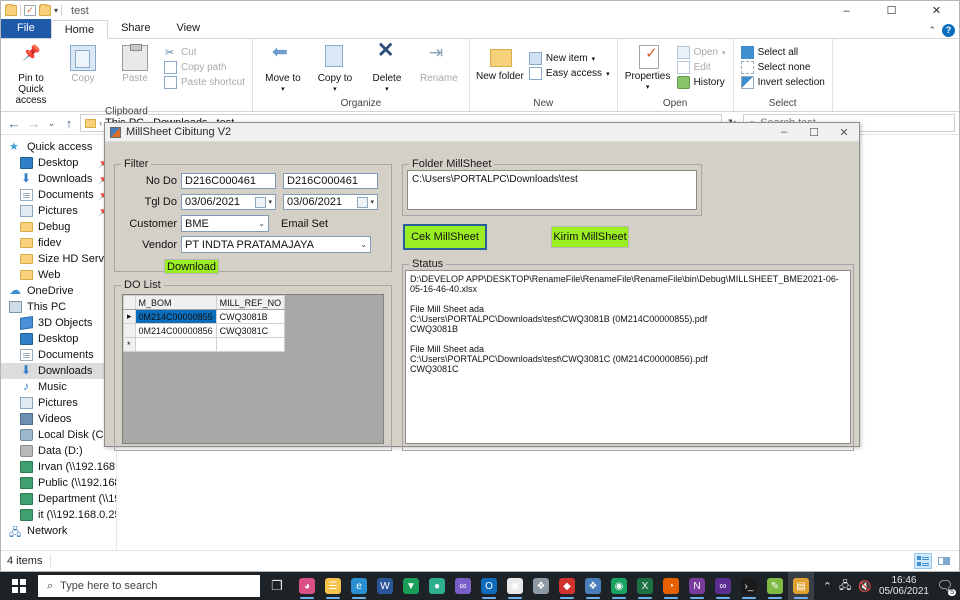  Describe the element at coordinates (333, 586) in the screenshot. I see `taskbar-file-explorer-icon: ☰` at that location.